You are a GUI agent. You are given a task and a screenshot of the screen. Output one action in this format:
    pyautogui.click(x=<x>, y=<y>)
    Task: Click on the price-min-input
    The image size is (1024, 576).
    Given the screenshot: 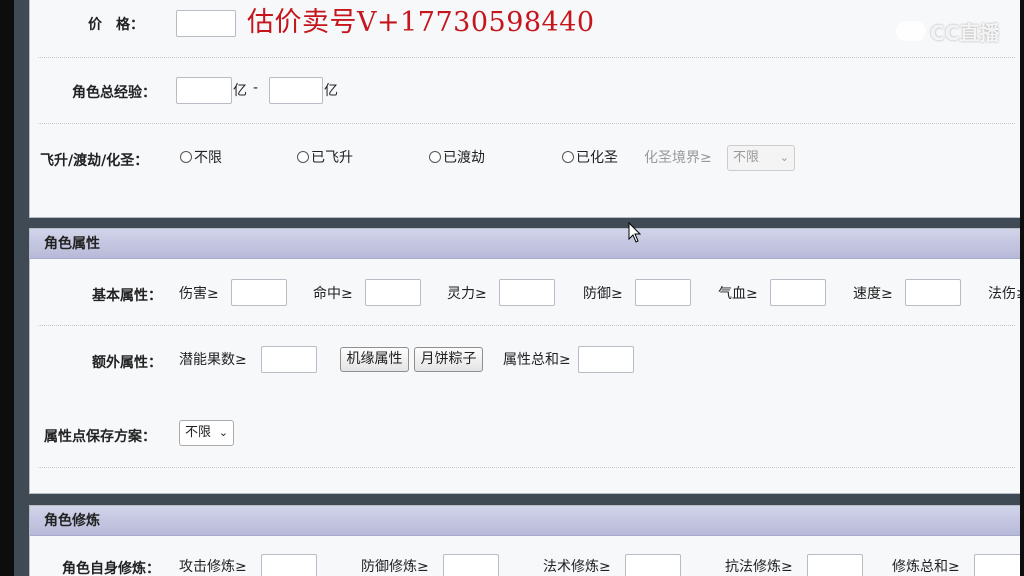 What is the action you would take?
    pyautogui.click(x=206, y=23)
    